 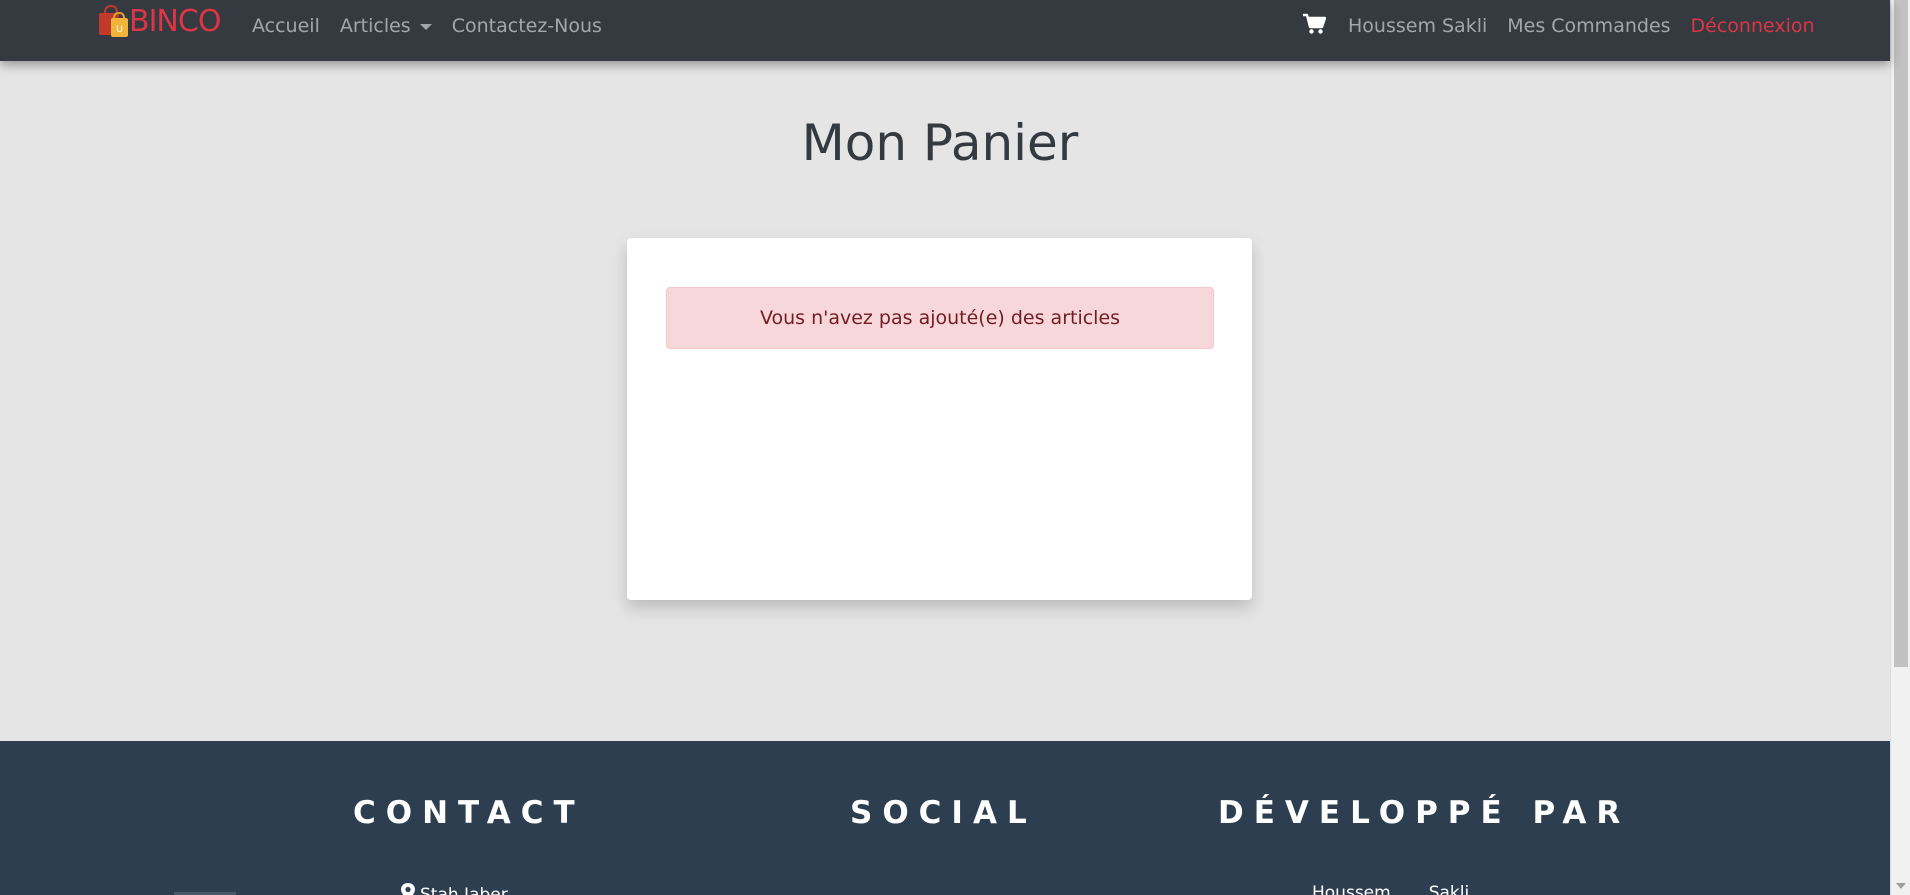 I want to click on footer-location-text: Stah Jaber, so click(x=464, y=889).